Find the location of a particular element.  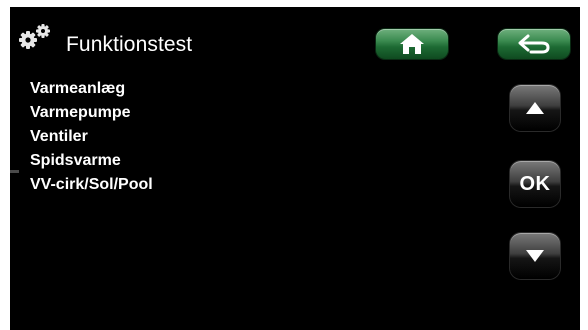

menu-item-spidsvarme: Spidsvarme is located at coordinates (91, 161).